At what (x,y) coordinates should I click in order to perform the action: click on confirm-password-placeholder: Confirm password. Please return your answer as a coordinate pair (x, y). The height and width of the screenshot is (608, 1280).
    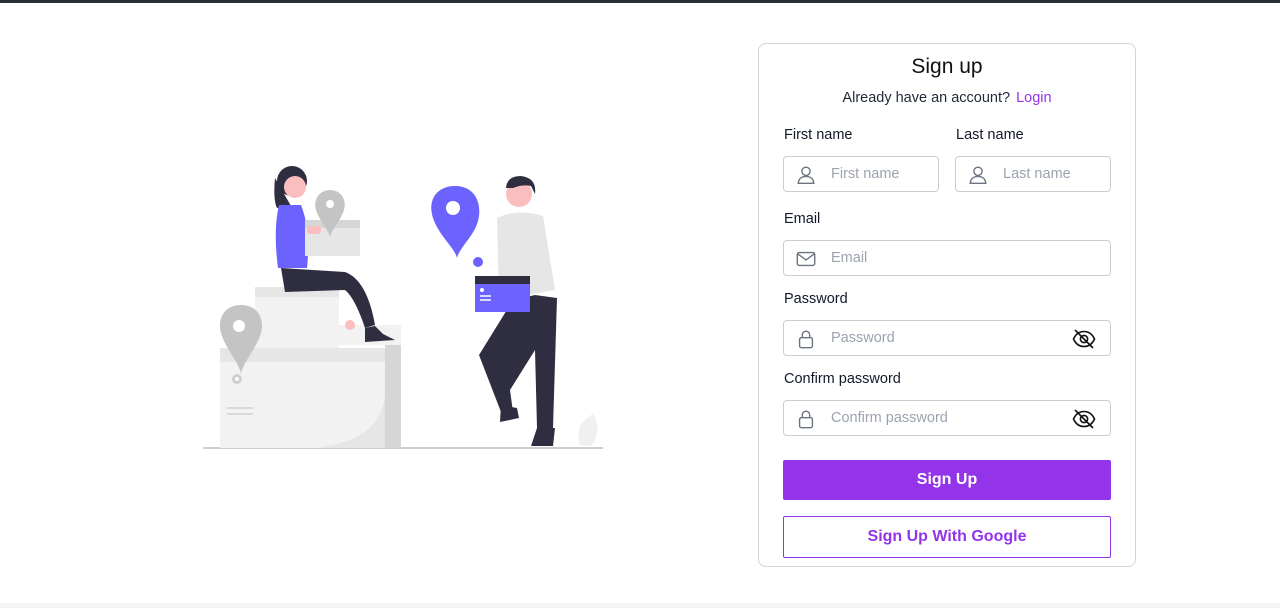
    Looking at the image, I should click on (889, 418).